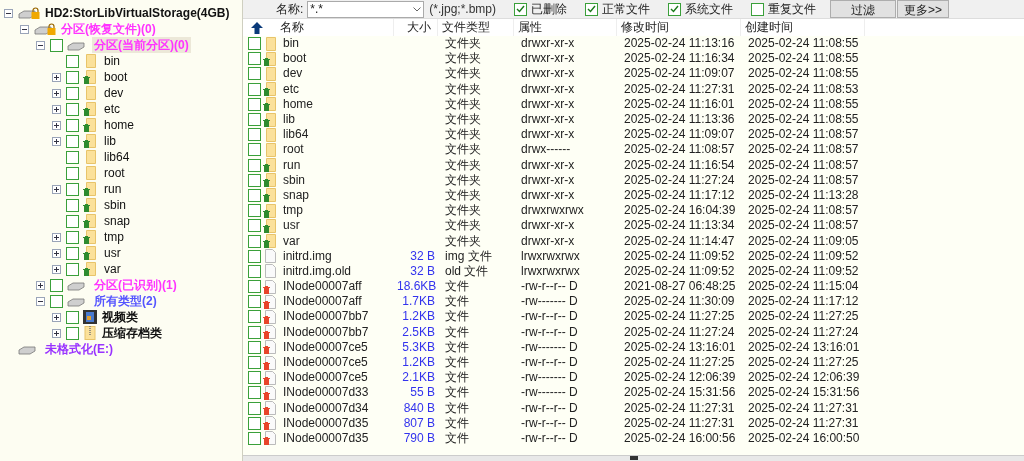 The height and width of the screenshot is (461, 1024). What do you see at coordinates (113, 189) in the screenshot?
I see `tree-item: run` at bounding box center [113, 189].